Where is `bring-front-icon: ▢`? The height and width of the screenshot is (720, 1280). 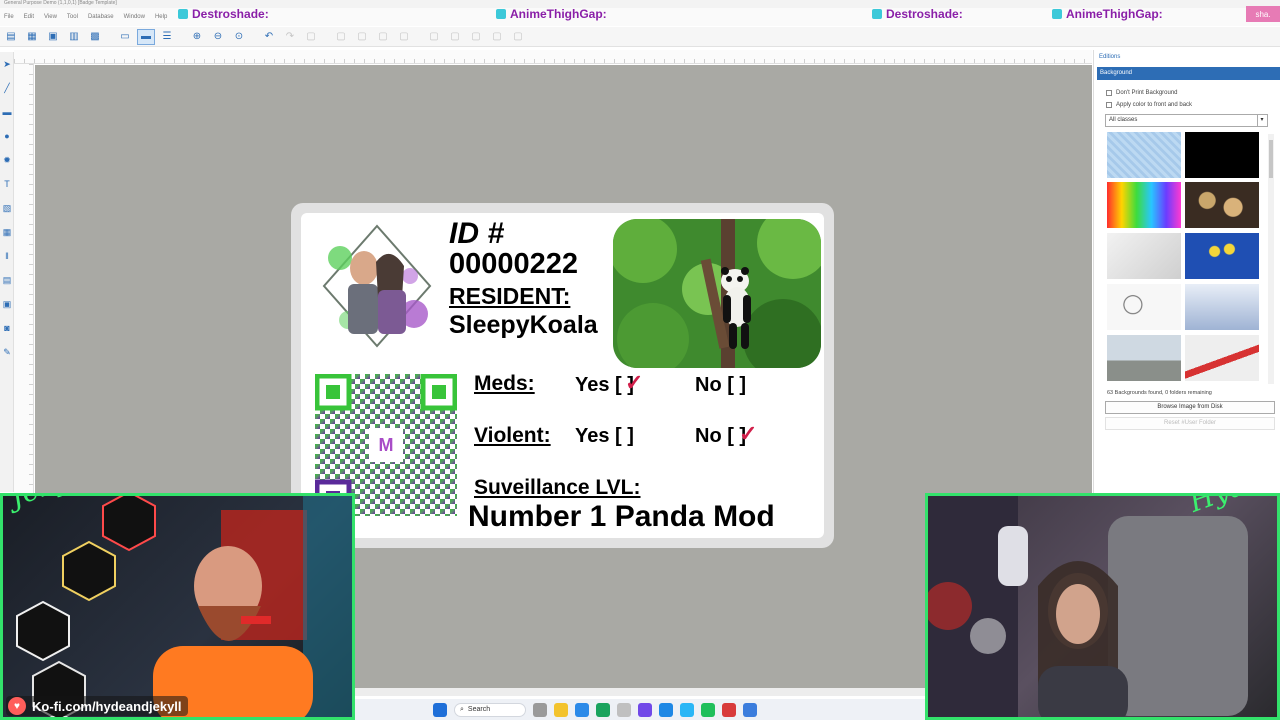 bring-front-icon: ▢ is located at coordinates (497, 37).